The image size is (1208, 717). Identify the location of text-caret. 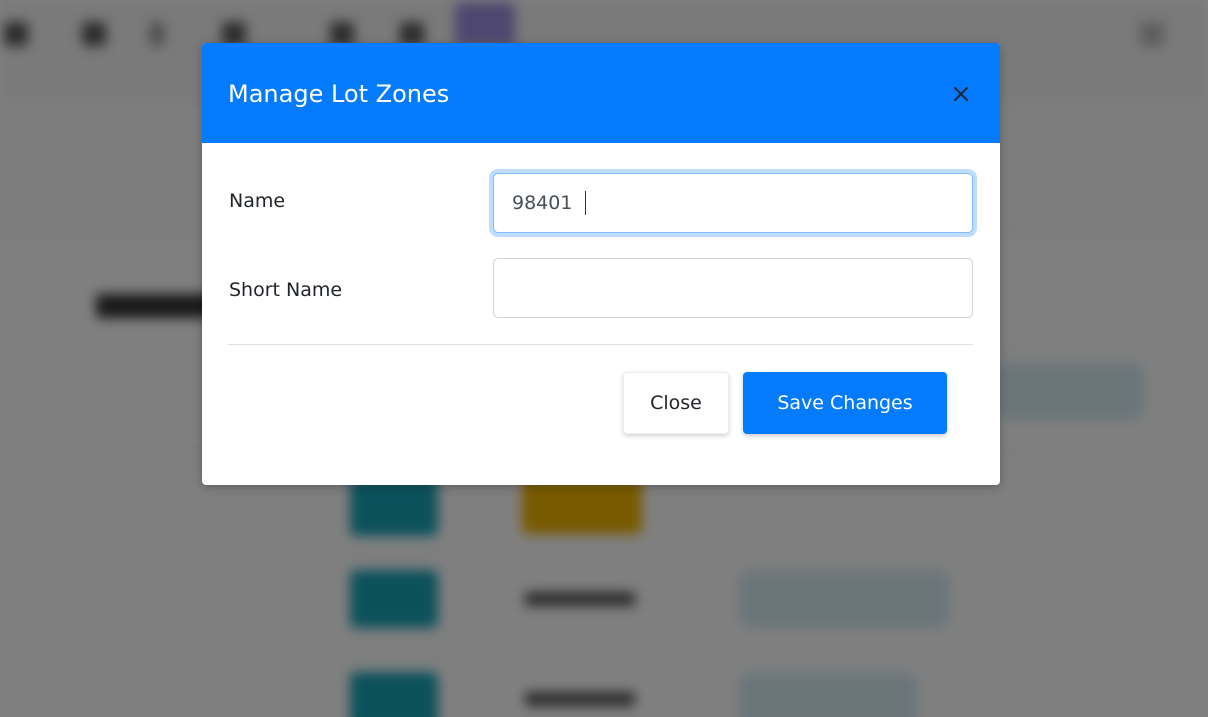
(585, 203).